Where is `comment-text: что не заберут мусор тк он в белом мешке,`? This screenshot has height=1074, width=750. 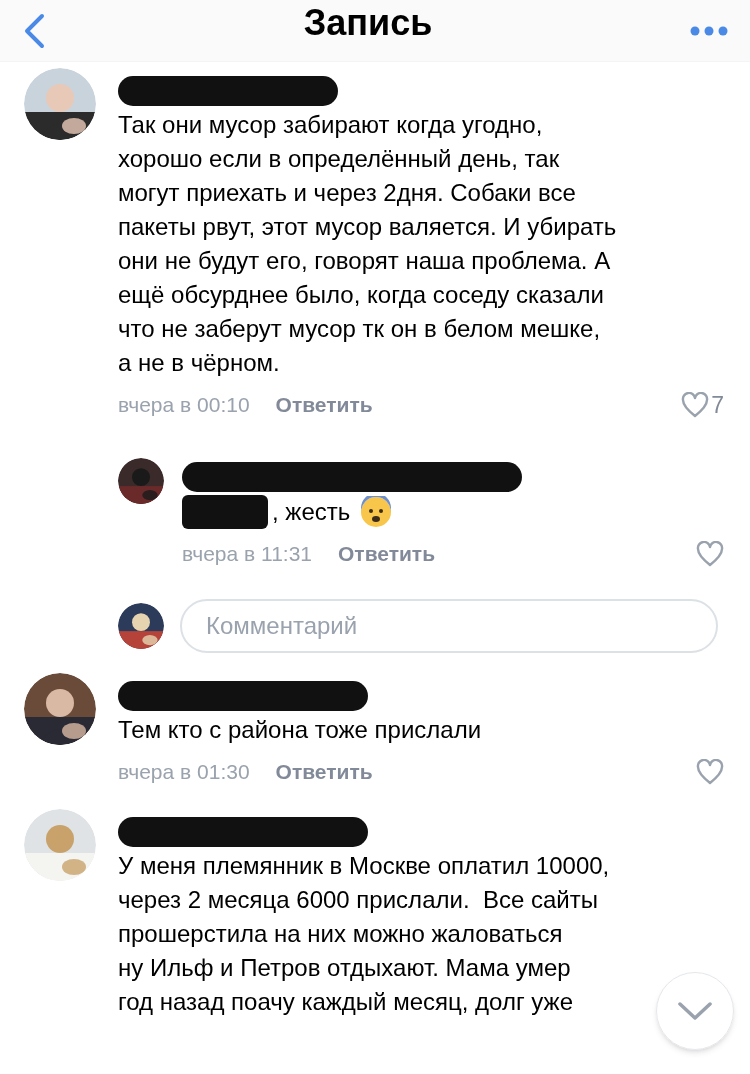 comment-text: что не заберут мусор тк он в белом мешке, is located at coordinates (359, 329).